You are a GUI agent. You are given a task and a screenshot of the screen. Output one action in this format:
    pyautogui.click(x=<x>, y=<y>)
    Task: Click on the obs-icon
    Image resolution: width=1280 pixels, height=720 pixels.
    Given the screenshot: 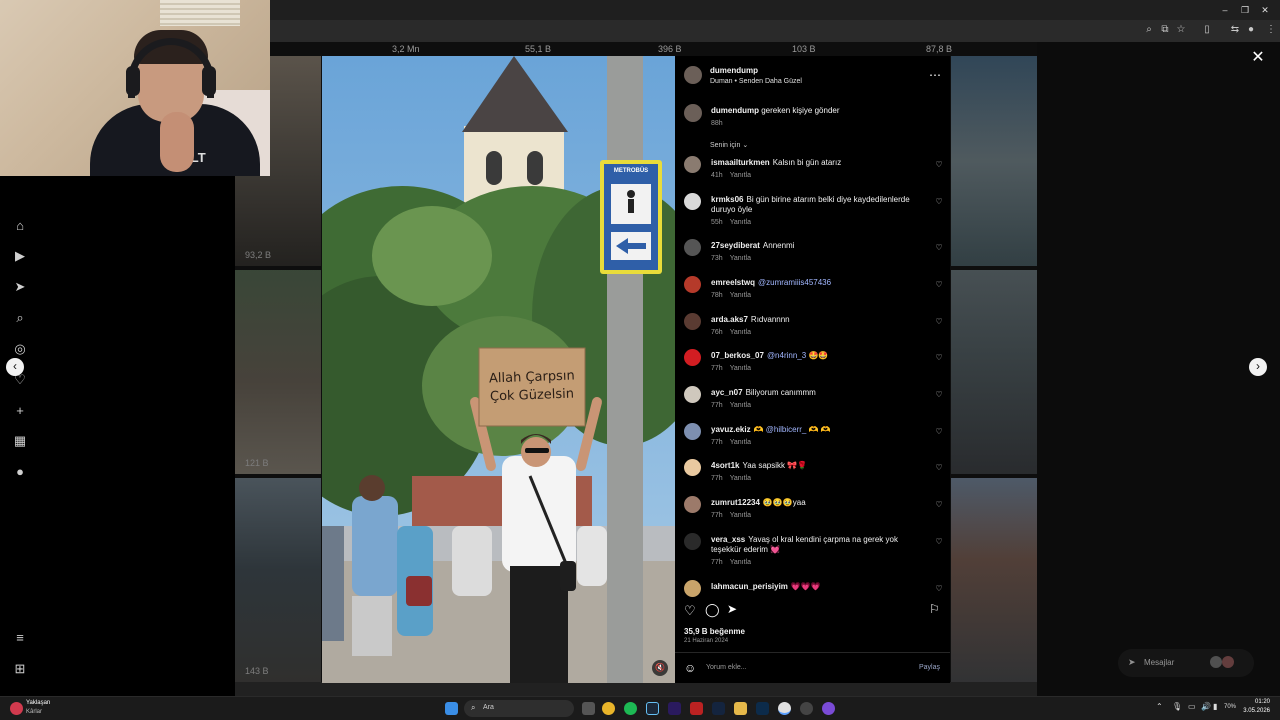 What is the action you would take?
    pyautogui.click(x=806, y=708)
    